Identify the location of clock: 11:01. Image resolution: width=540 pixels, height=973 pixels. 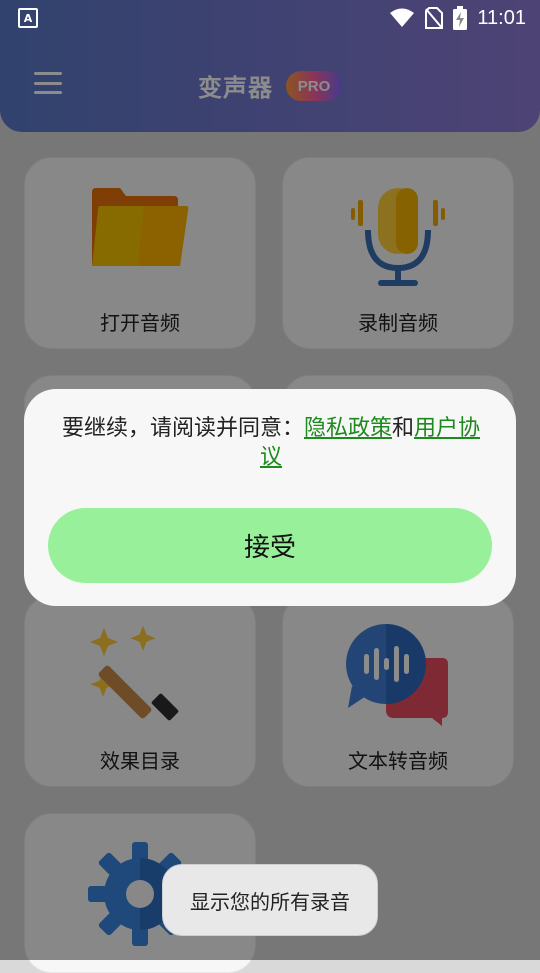
(501, 17).